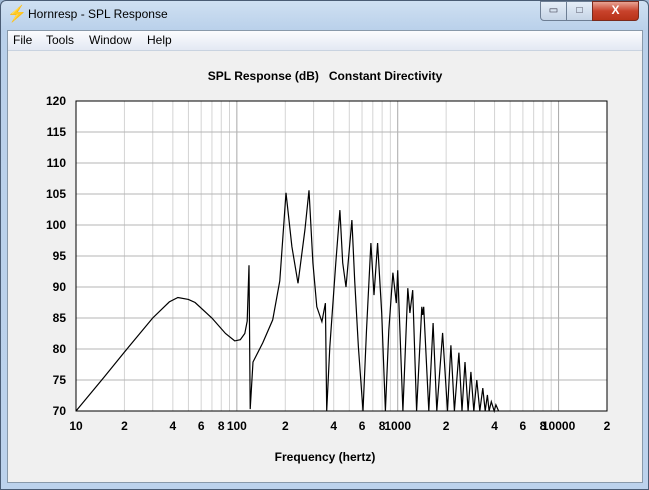 This screenshot has width=649, height=490. What do you see at coordinates (60, 256) in the screenshot?
I see `y-tick-label: 95` at bounding box center [60, 256].